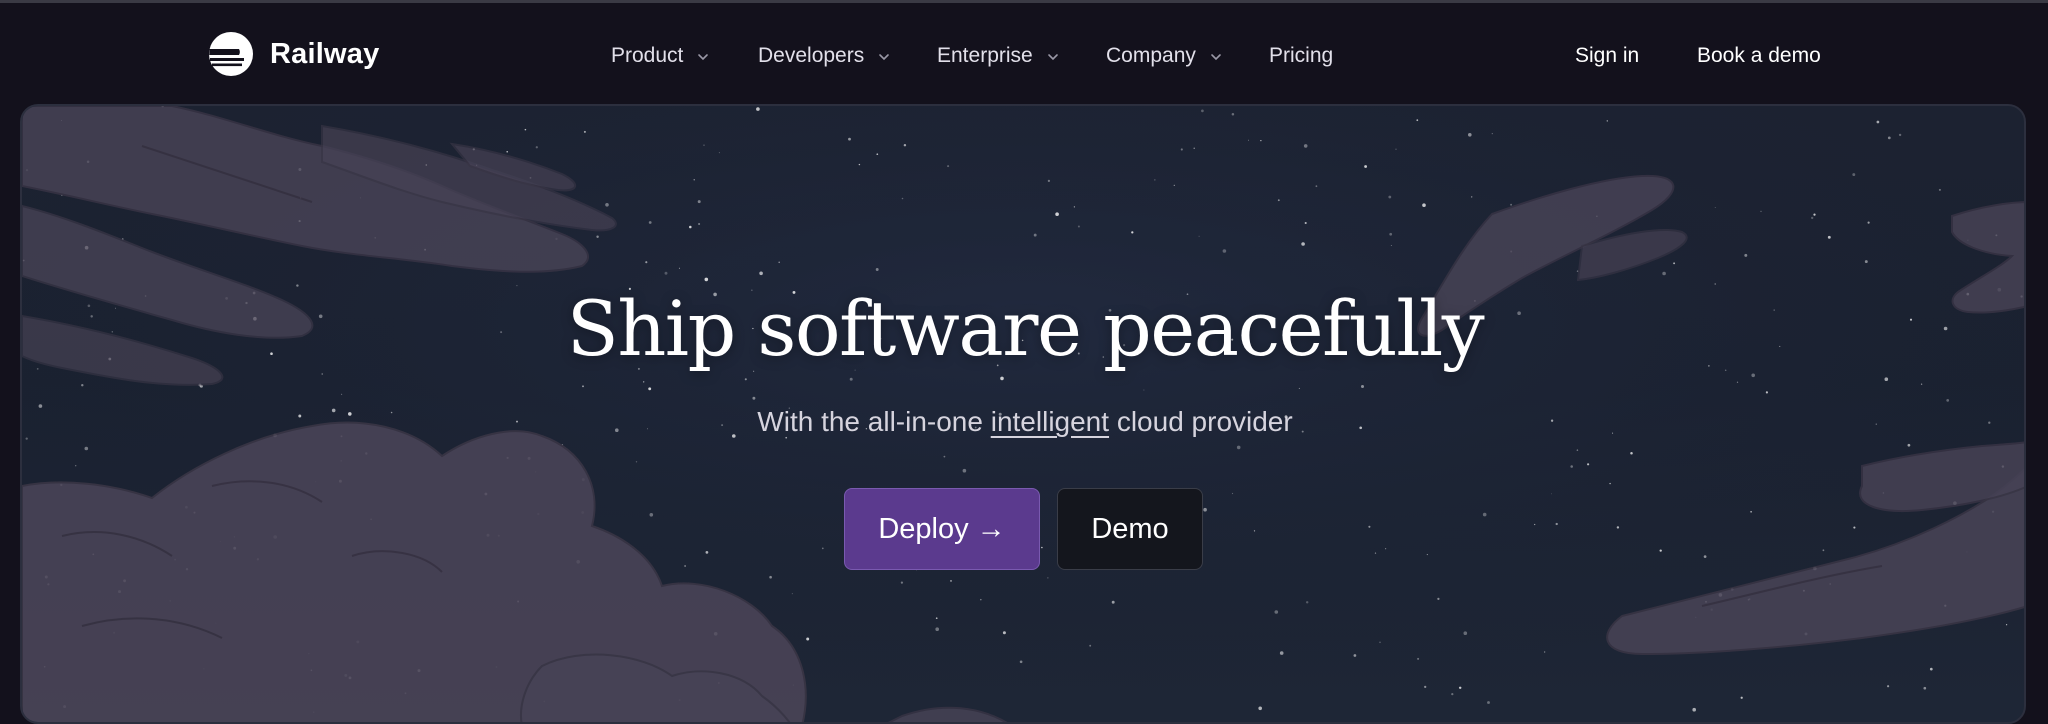 This screenshot has width=2048, height=724. Describe the element at coordinates (985, 55) in the screenshot. I see `nav-item-label: Enterprise` at that location.